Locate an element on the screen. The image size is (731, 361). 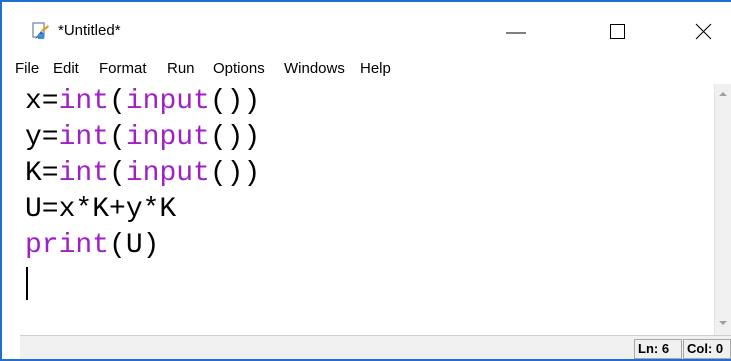
text-cursor is located at coordinates (27, 283).